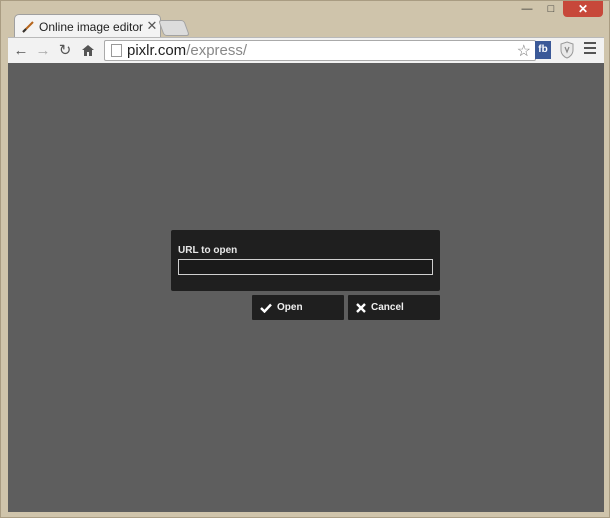 The width and height of the screenshot is (610, 518). What do you see at coordinates (91, 27) in the screenshot?
I see `tab-title: Online image editor pixlr` at bounding box center [91, 27].